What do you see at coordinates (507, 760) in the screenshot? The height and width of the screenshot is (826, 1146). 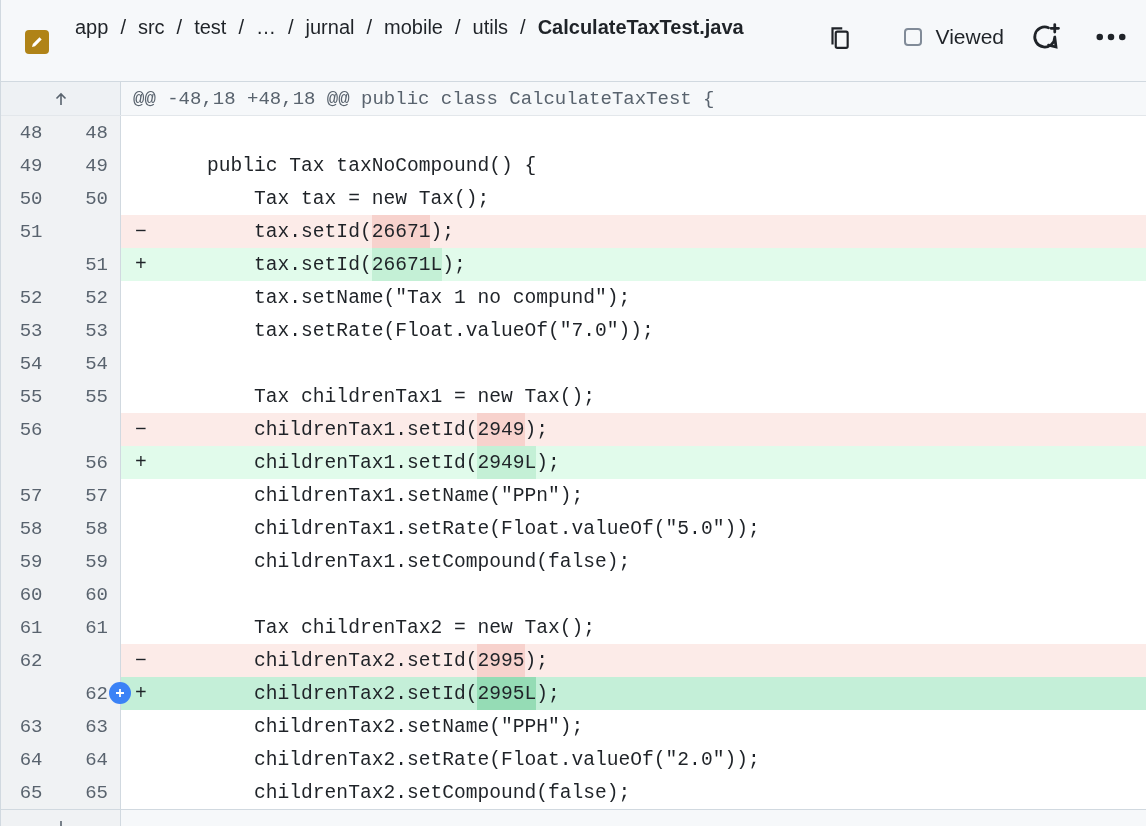 I see `code-line: childrenTax2.setRate(Float.valueOf("2.0"));` at bounding box center [507, 760].